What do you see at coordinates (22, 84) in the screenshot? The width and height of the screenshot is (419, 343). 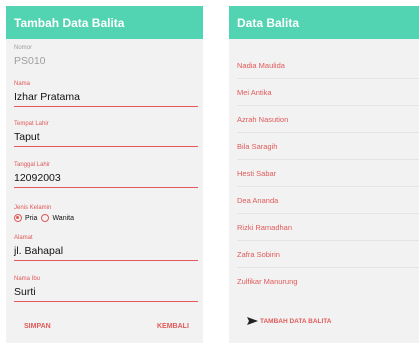 I see `nama-label: Nama` at bounding box center [22, 84].